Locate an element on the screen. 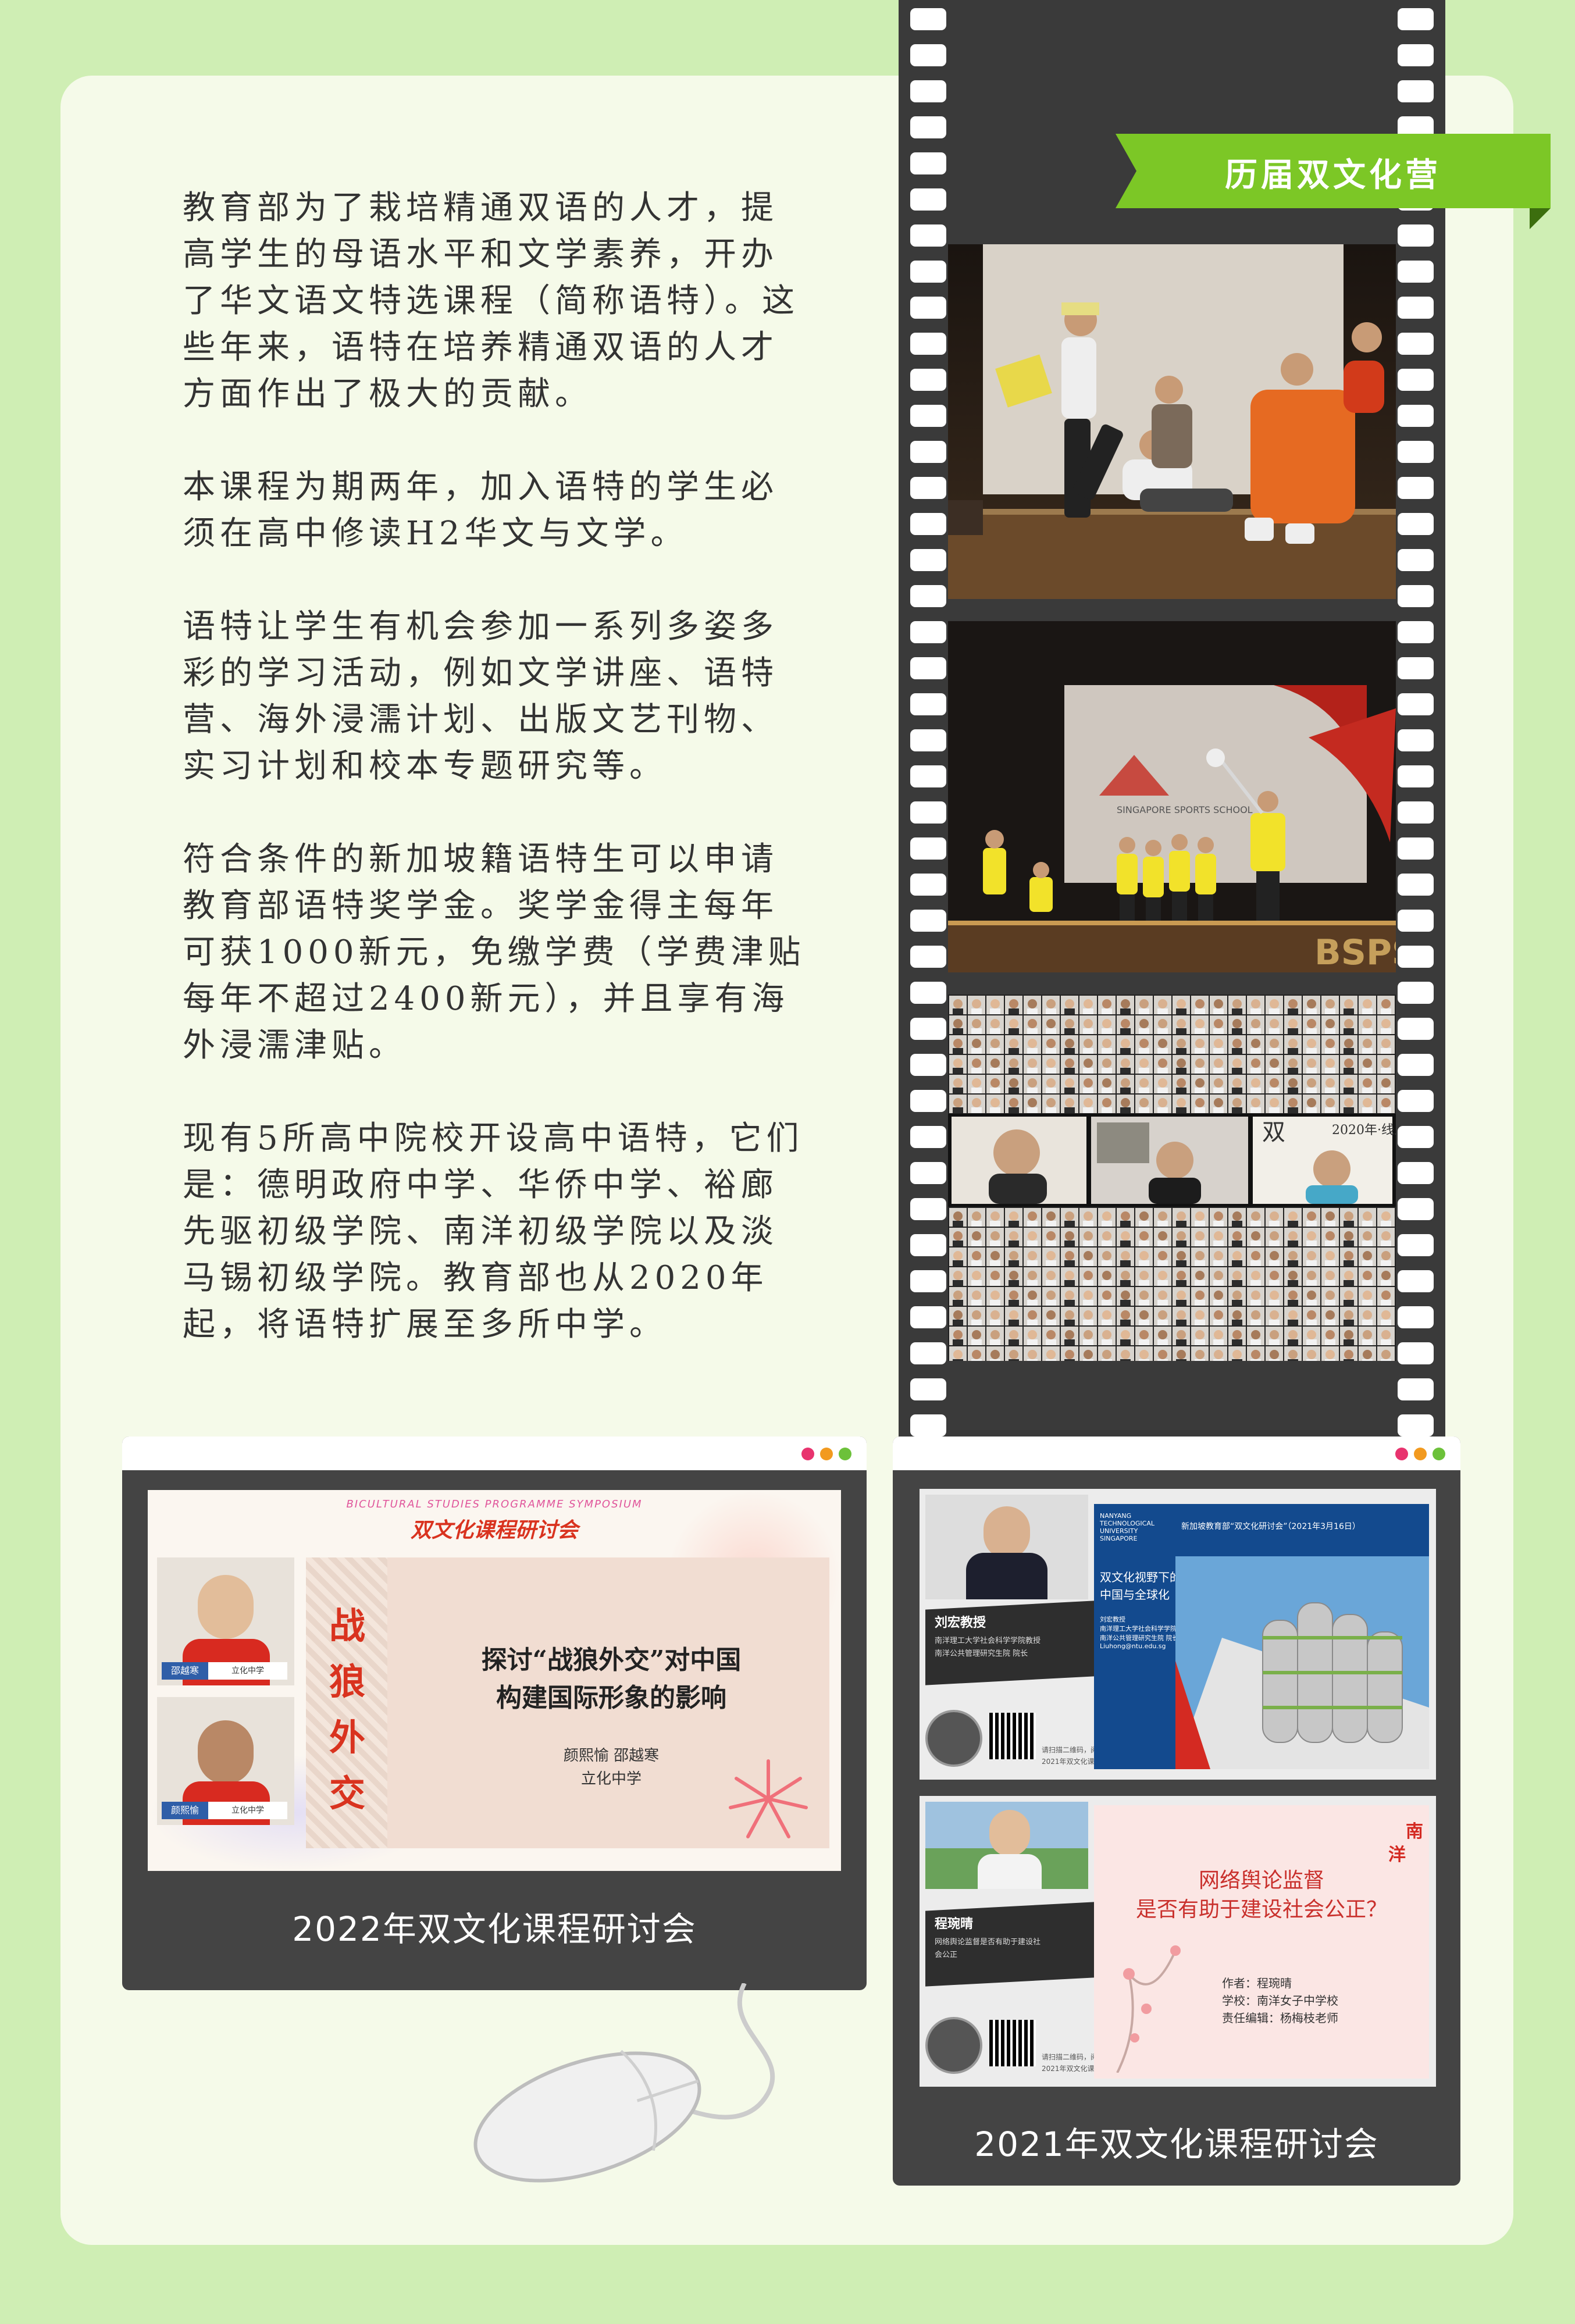  essay-title: 是否有助于建设社会公正？ is located at coordinates (1261, 1910).